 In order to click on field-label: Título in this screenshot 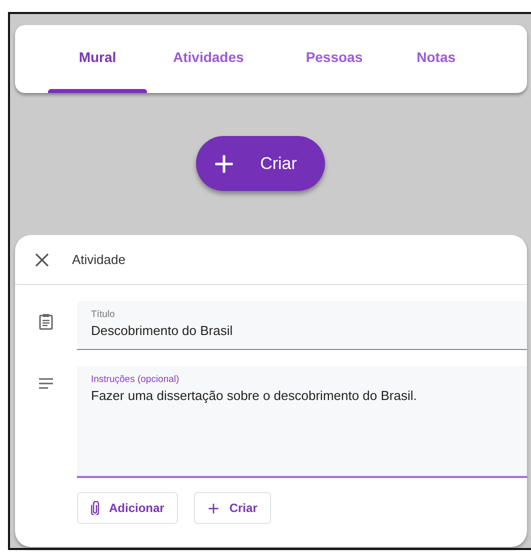, I will do `click(103, 314)`.